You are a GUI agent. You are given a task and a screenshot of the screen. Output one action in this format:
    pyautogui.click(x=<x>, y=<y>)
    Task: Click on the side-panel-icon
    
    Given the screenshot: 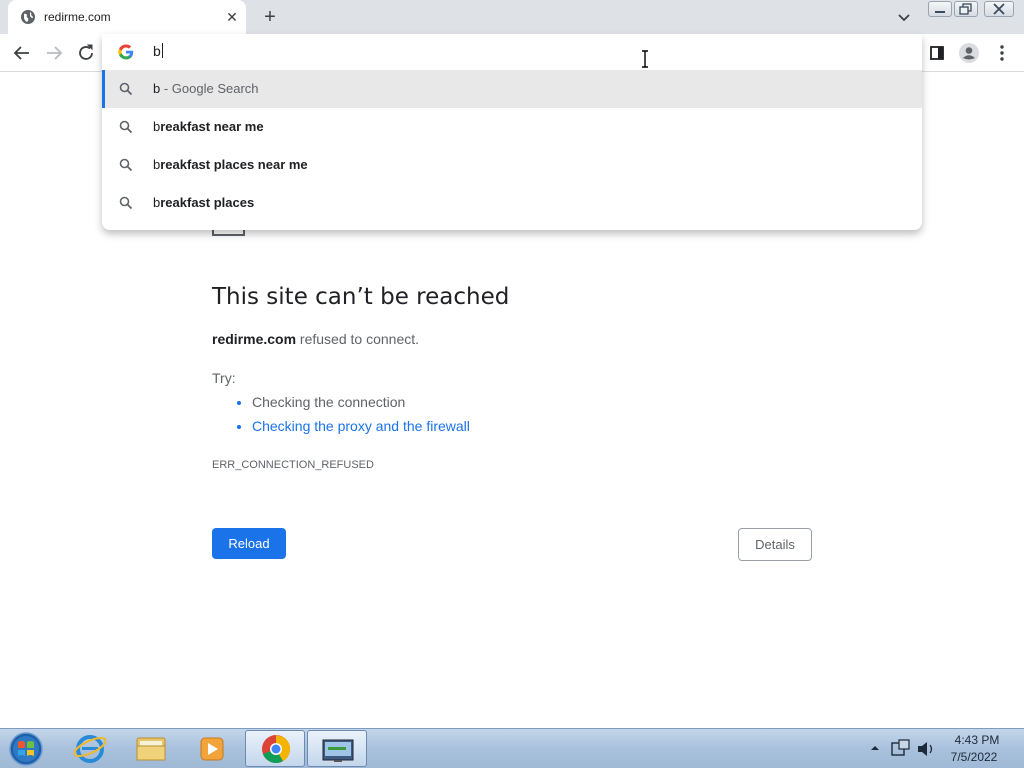 What is the action you would take?
    pyautogui.click(x=937, y=53)
    